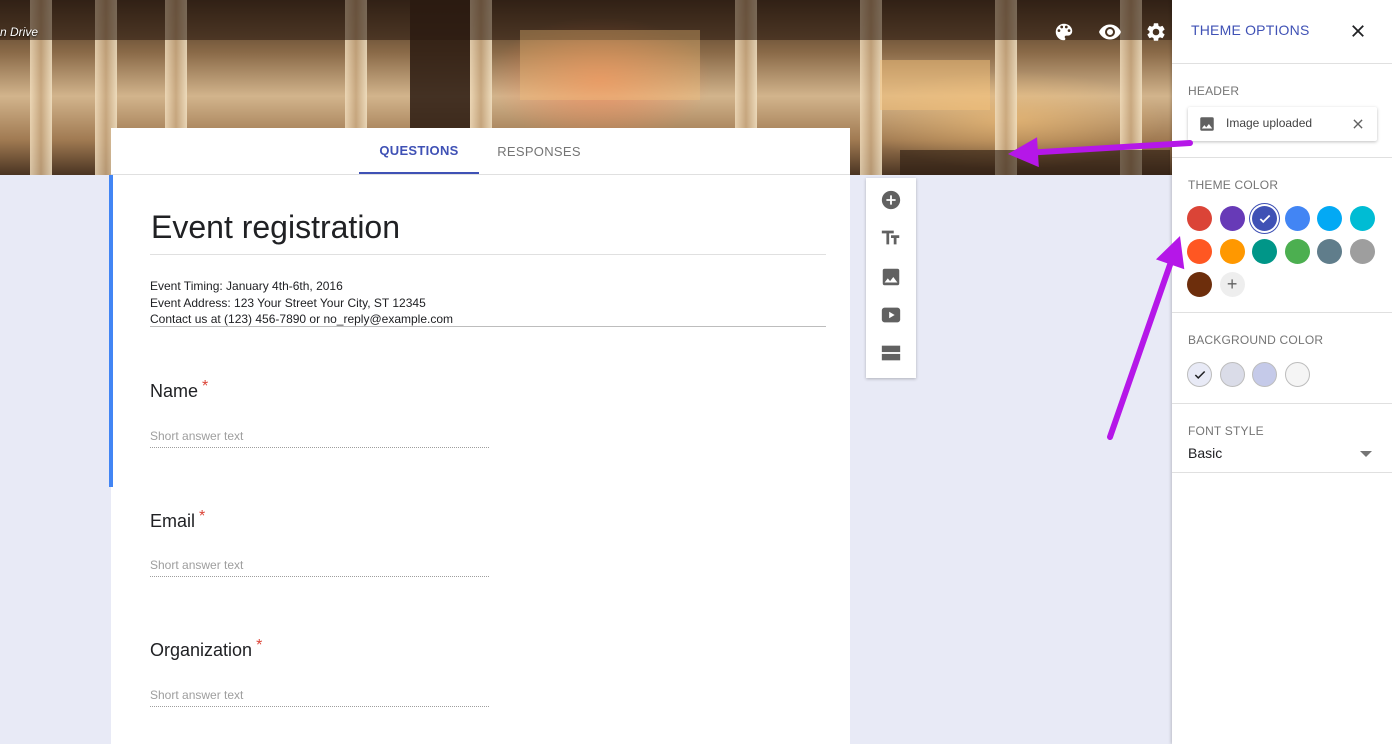 The height and width of the screenshot is (744, 1392). Describe the element at coordinates (1250, 30) in the screenshot. I see `panel-title: THEME OPTIONS` at that location.